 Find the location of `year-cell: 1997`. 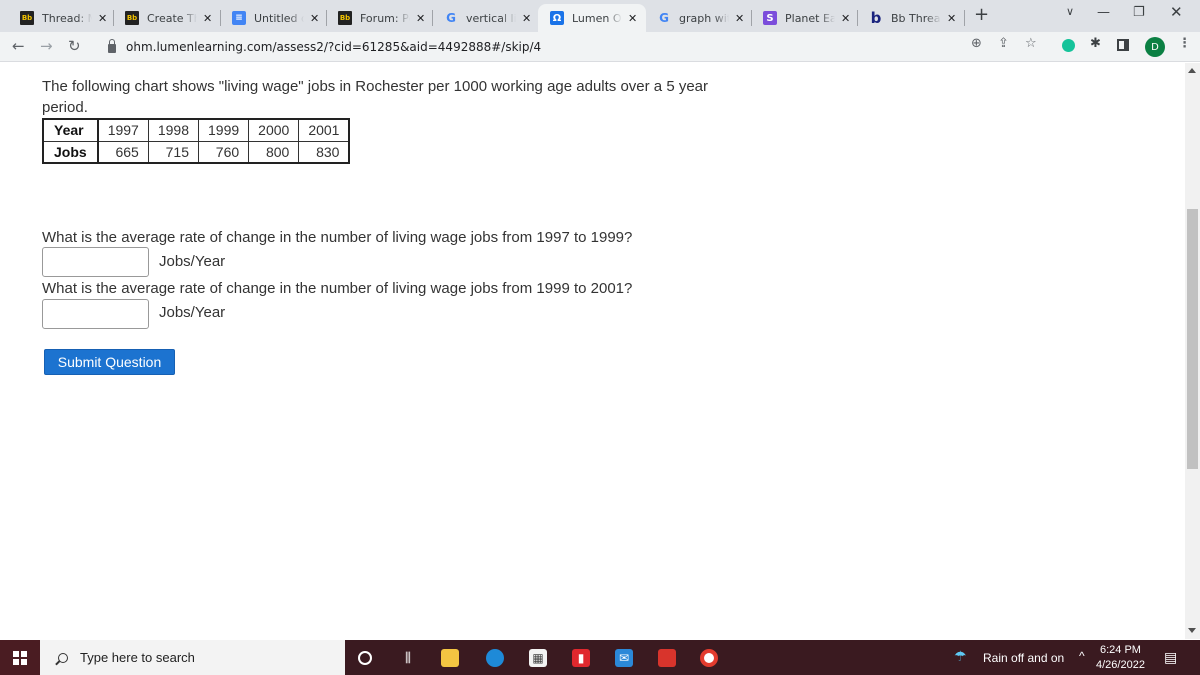

year-cell: 1997 is located at coordinates (123, 130).